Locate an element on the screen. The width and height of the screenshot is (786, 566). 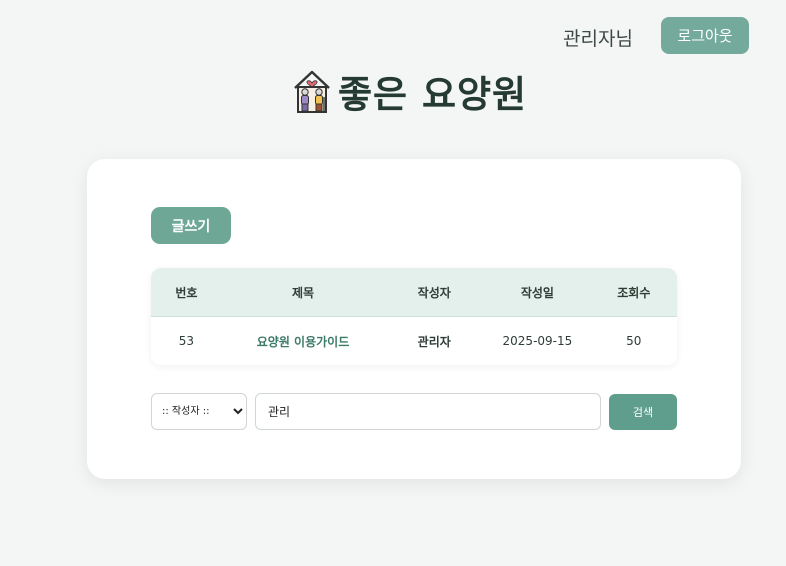
logout-button: 로그아웃 is located at coordinates (705, 35).